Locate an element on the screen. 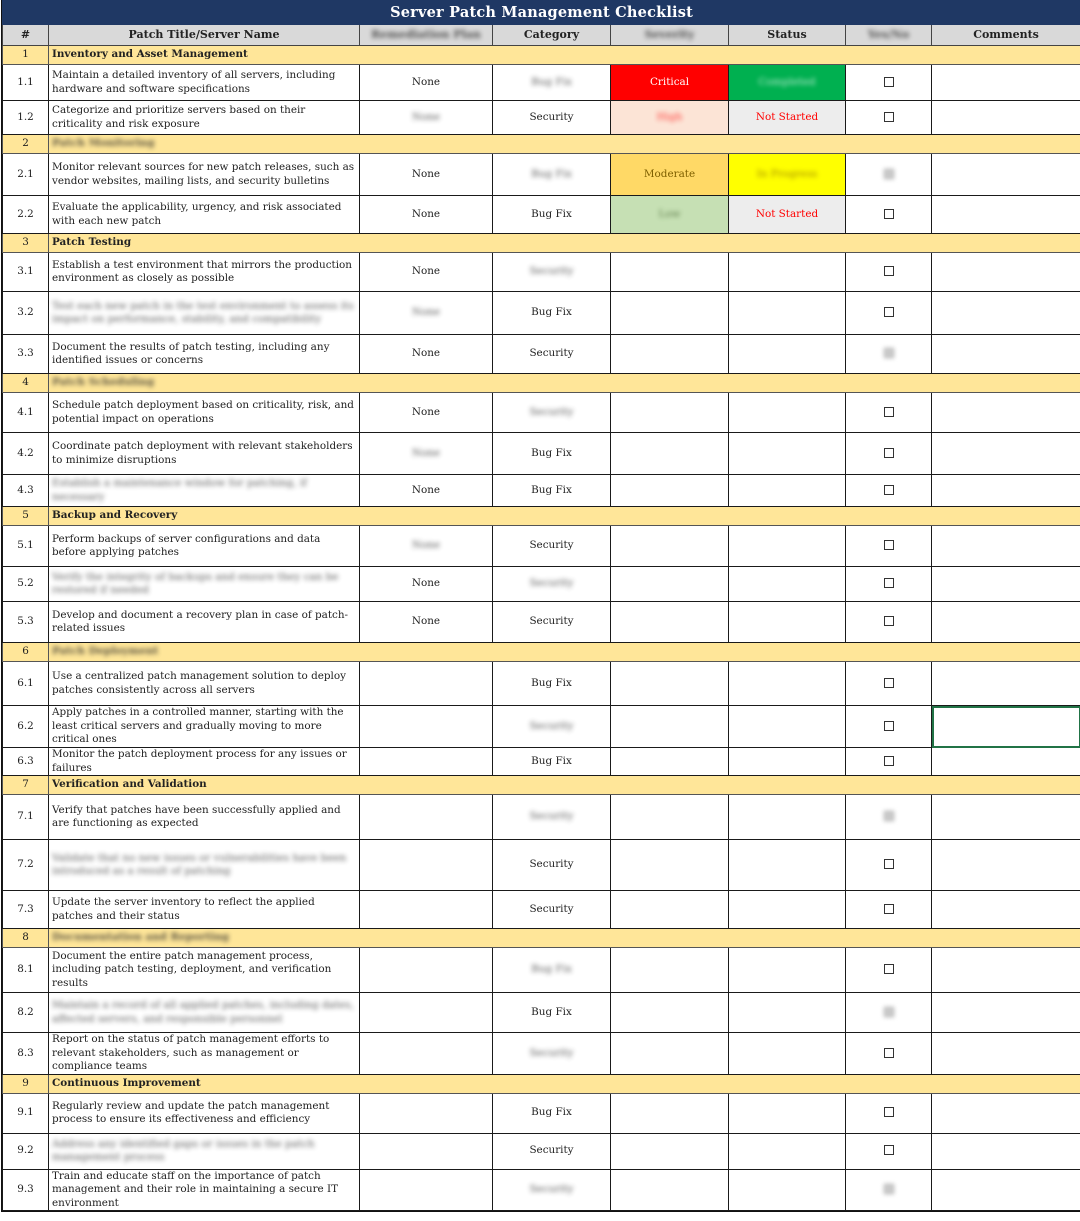 The height and width of the screenshot is (1221, 1080). item-number: 3.2 is located at coordinates (25, 313).